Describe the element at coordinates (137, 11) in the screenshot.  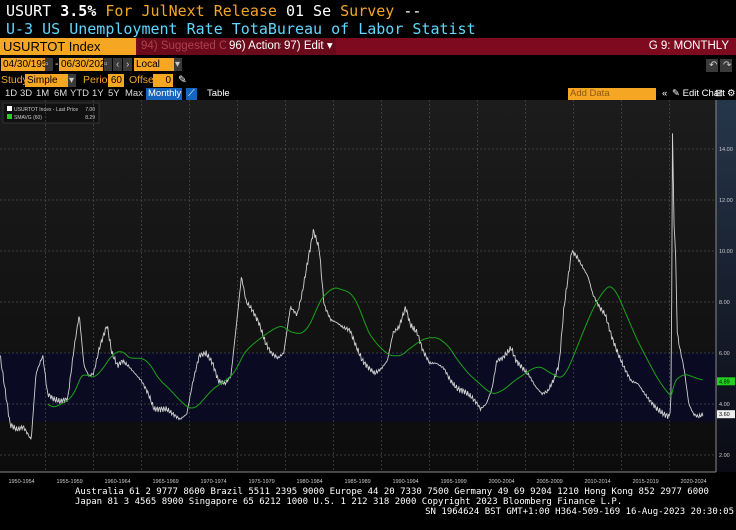
I see `period: For Jul` at that location.